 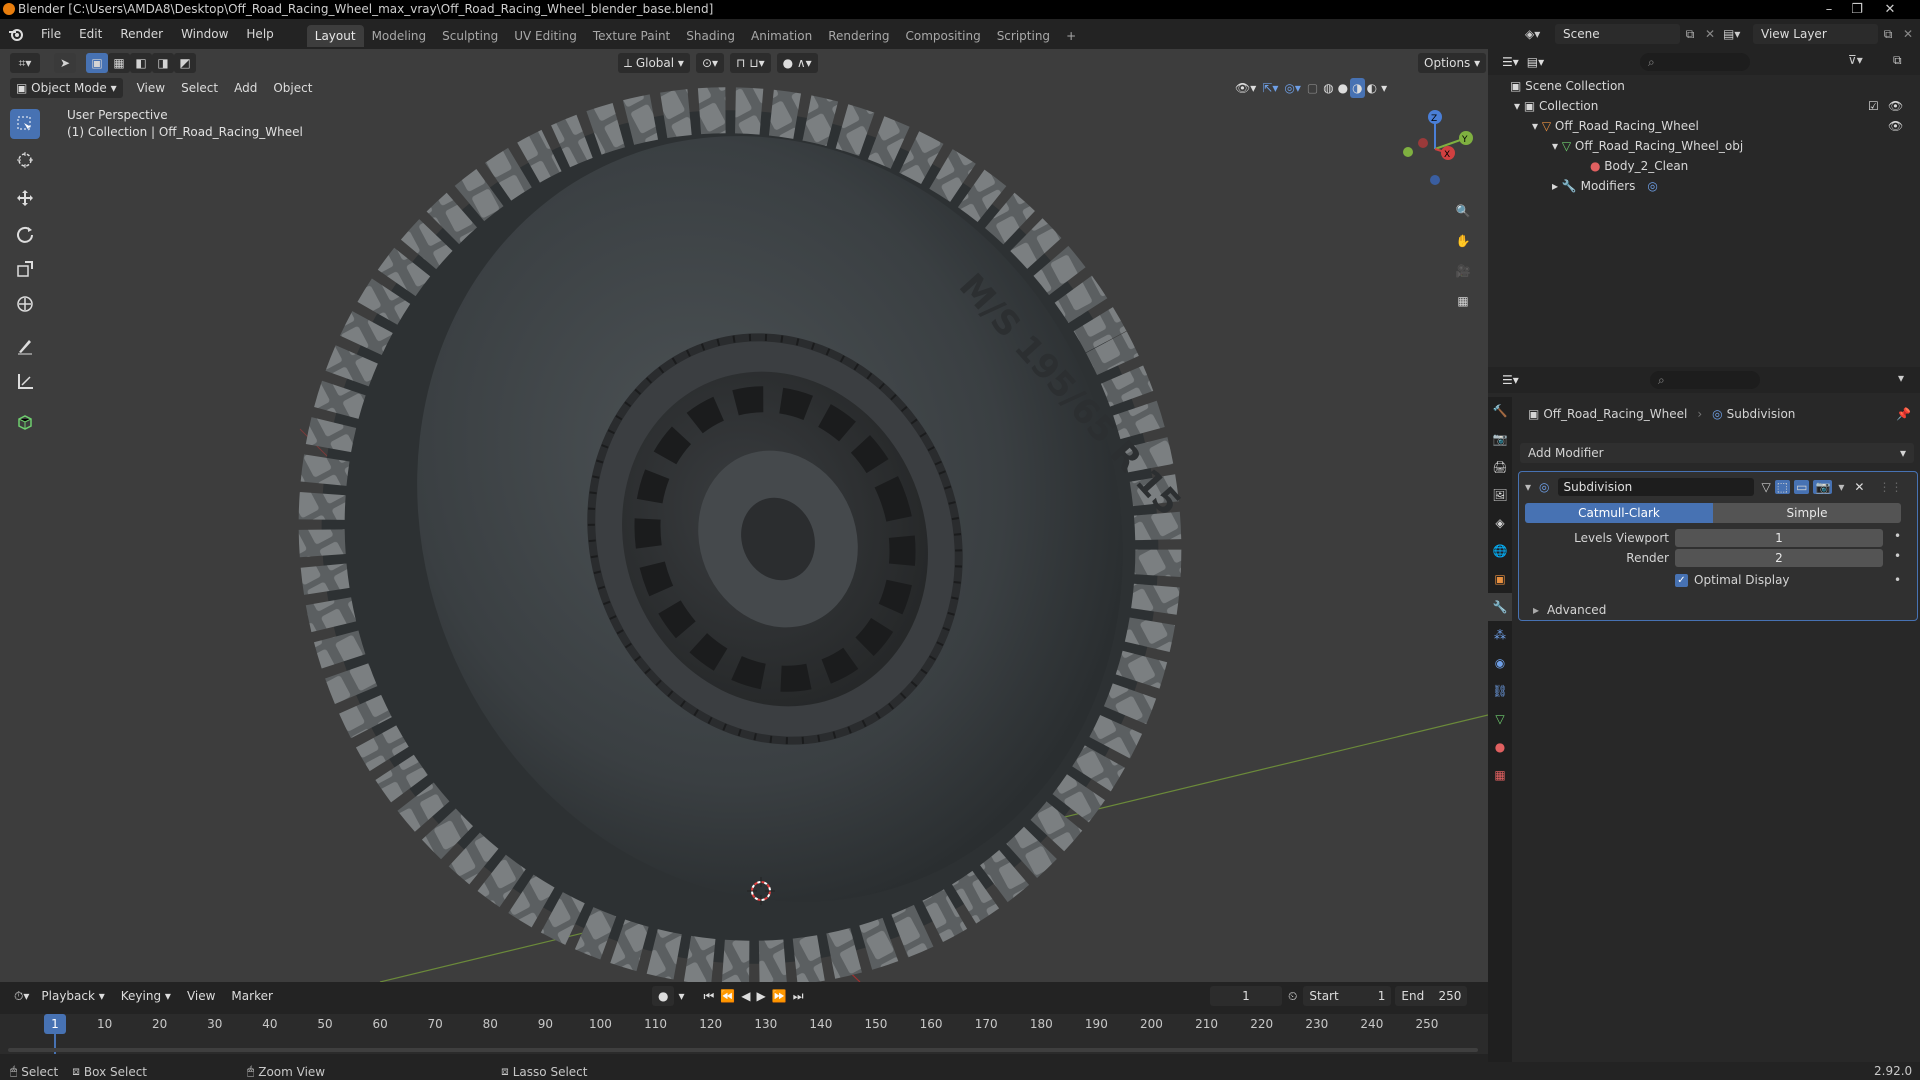 I want to click on scene-tab-icon: ◈, so click(x=1500, y=523).